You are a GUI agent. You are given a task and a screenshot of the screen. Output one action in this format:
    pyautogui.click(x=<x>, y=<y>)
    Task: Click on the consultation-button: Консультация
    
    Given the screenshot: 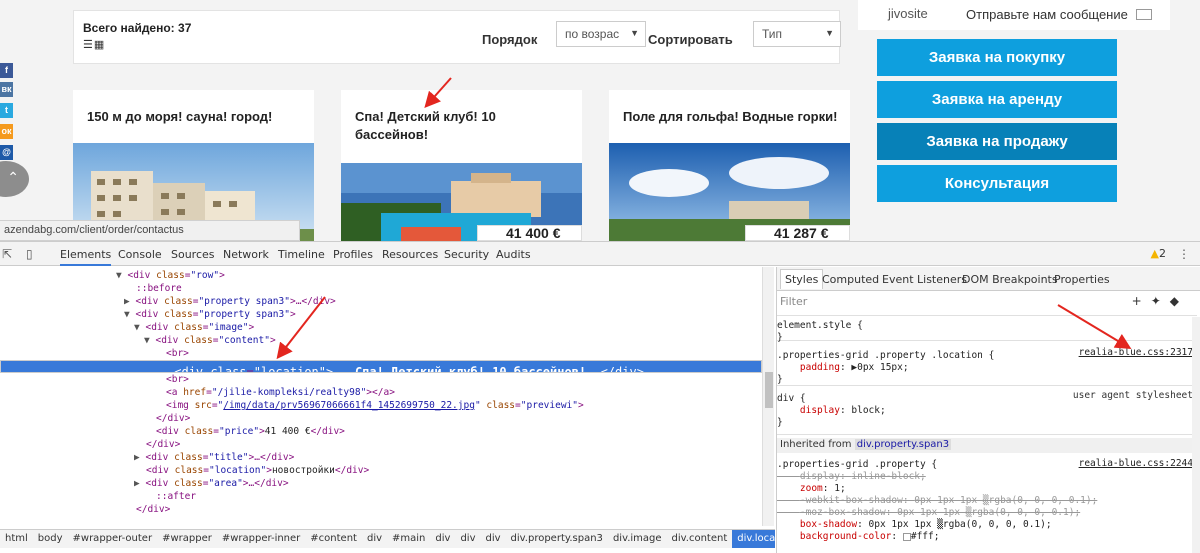 What is the action you would take?
    pyautogui.click(x=997, y=183)
    